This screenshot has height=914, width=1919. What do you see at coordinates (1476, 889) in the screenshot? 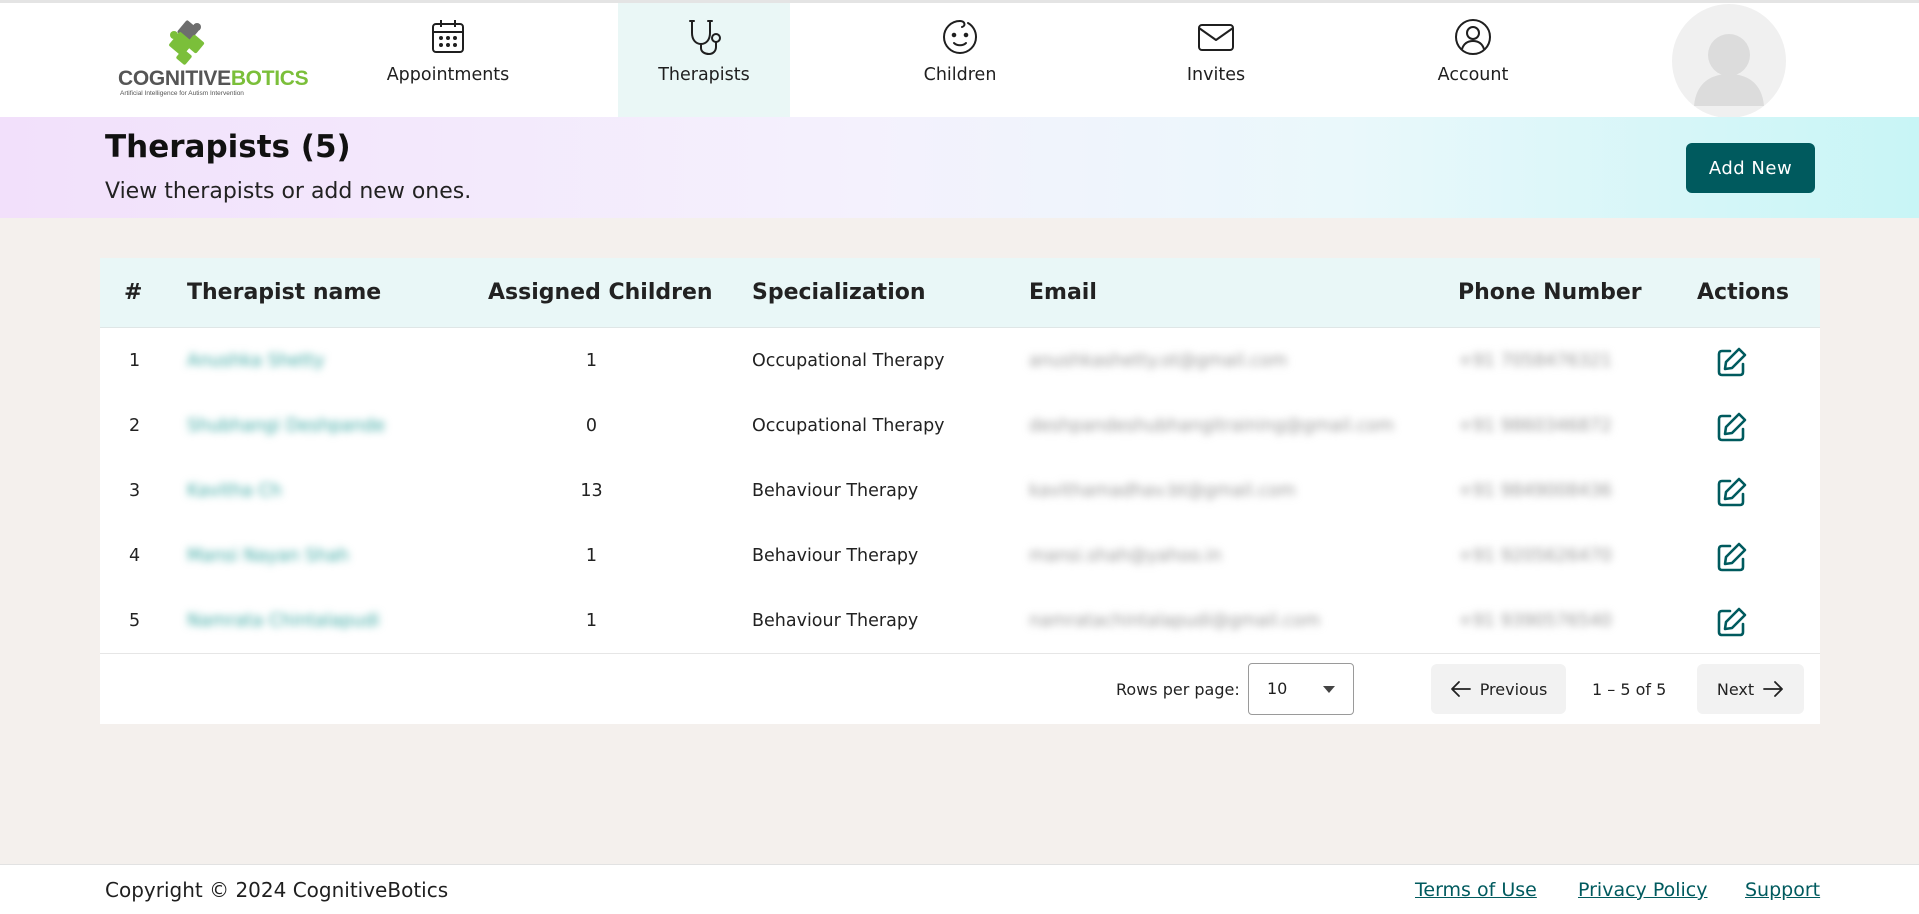
I see `terms-of-use-link: Terms of Use` at bounding box center [1476, 889].